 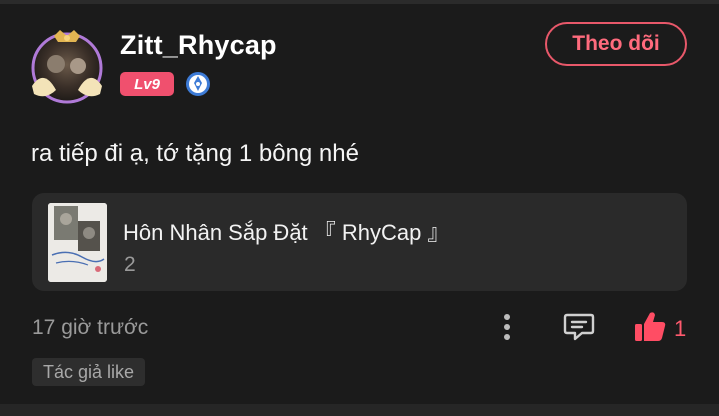 I want to click on username: Zitt_Rhycap, so click(x=198, y=45).